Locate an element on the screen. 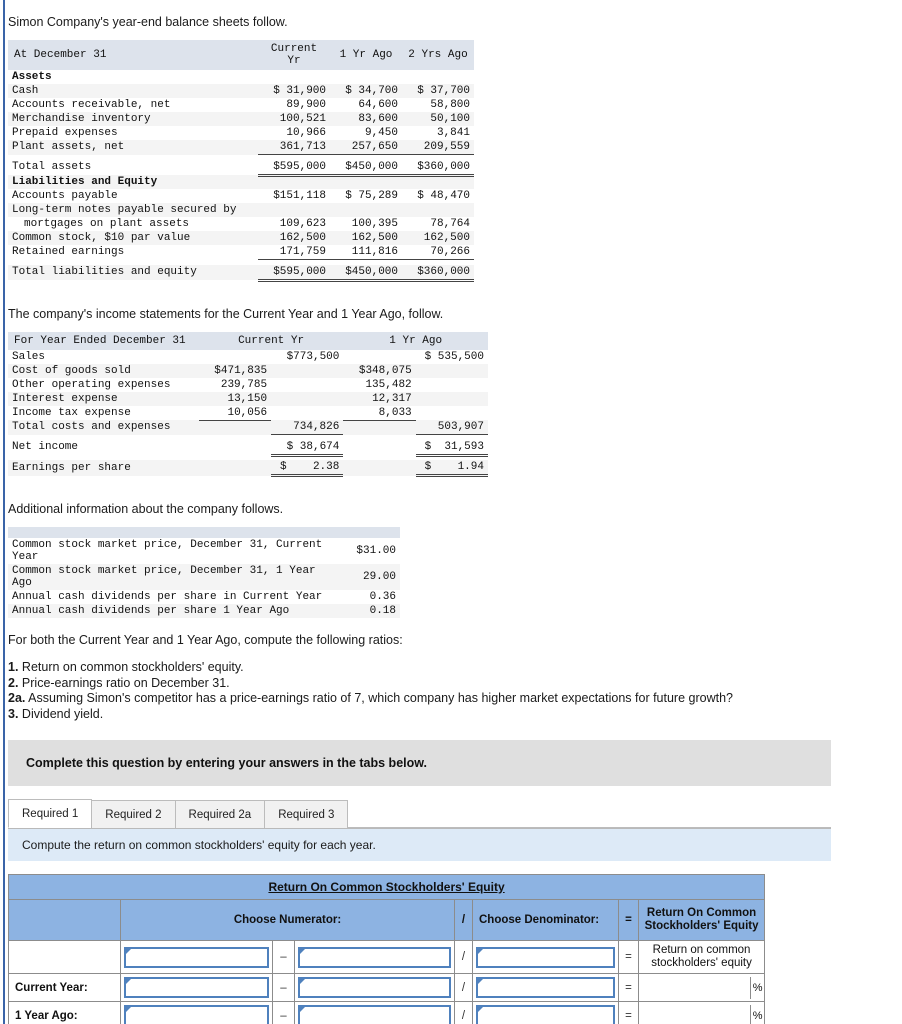 The width and height of the screenshot is (902, 1024). divide-operator: / is located at coordinates (463, 987).